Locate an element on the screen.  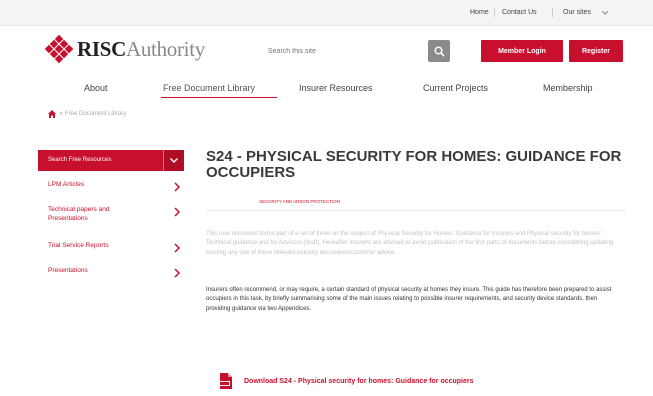
nav-item-free-document-library: Free Document Library is located at coordinates (209, 88).